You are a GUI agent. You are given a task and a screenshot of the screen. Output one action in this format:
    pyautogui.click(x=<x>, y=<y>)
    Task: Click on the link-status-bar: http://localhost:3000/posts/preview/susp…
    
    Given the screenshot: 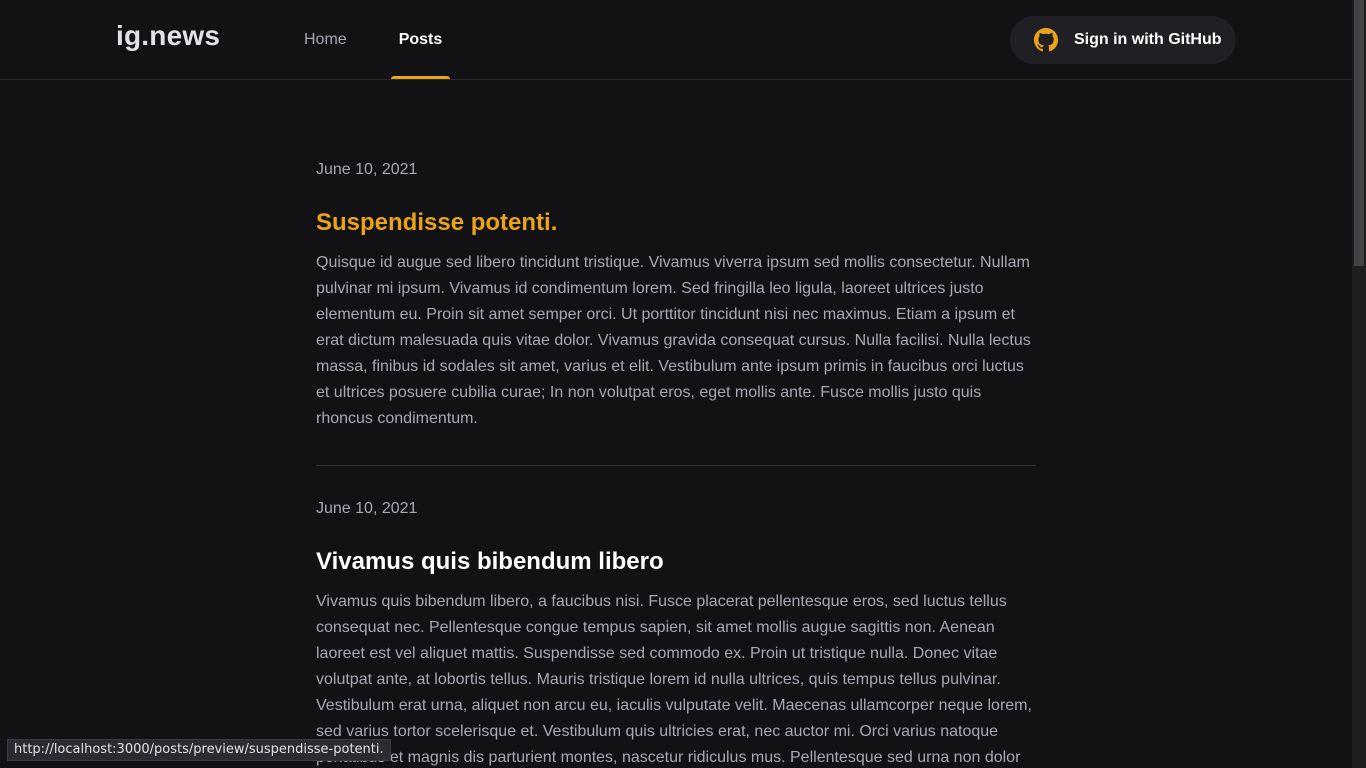 What is the action you would take?
    pyautogui.click(x=199, y=750)
    